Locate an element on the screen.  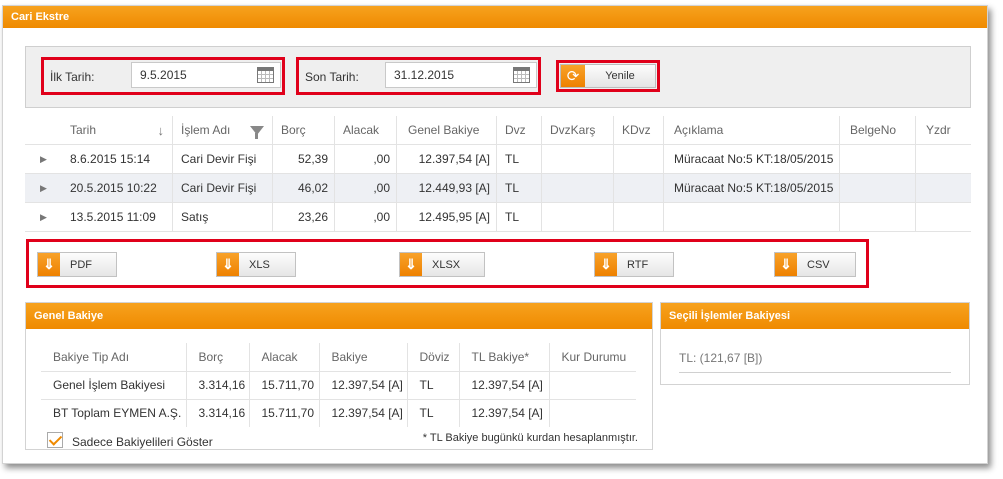
export-csv-button: ⇓ CSV is located at coordinates (815, 264).